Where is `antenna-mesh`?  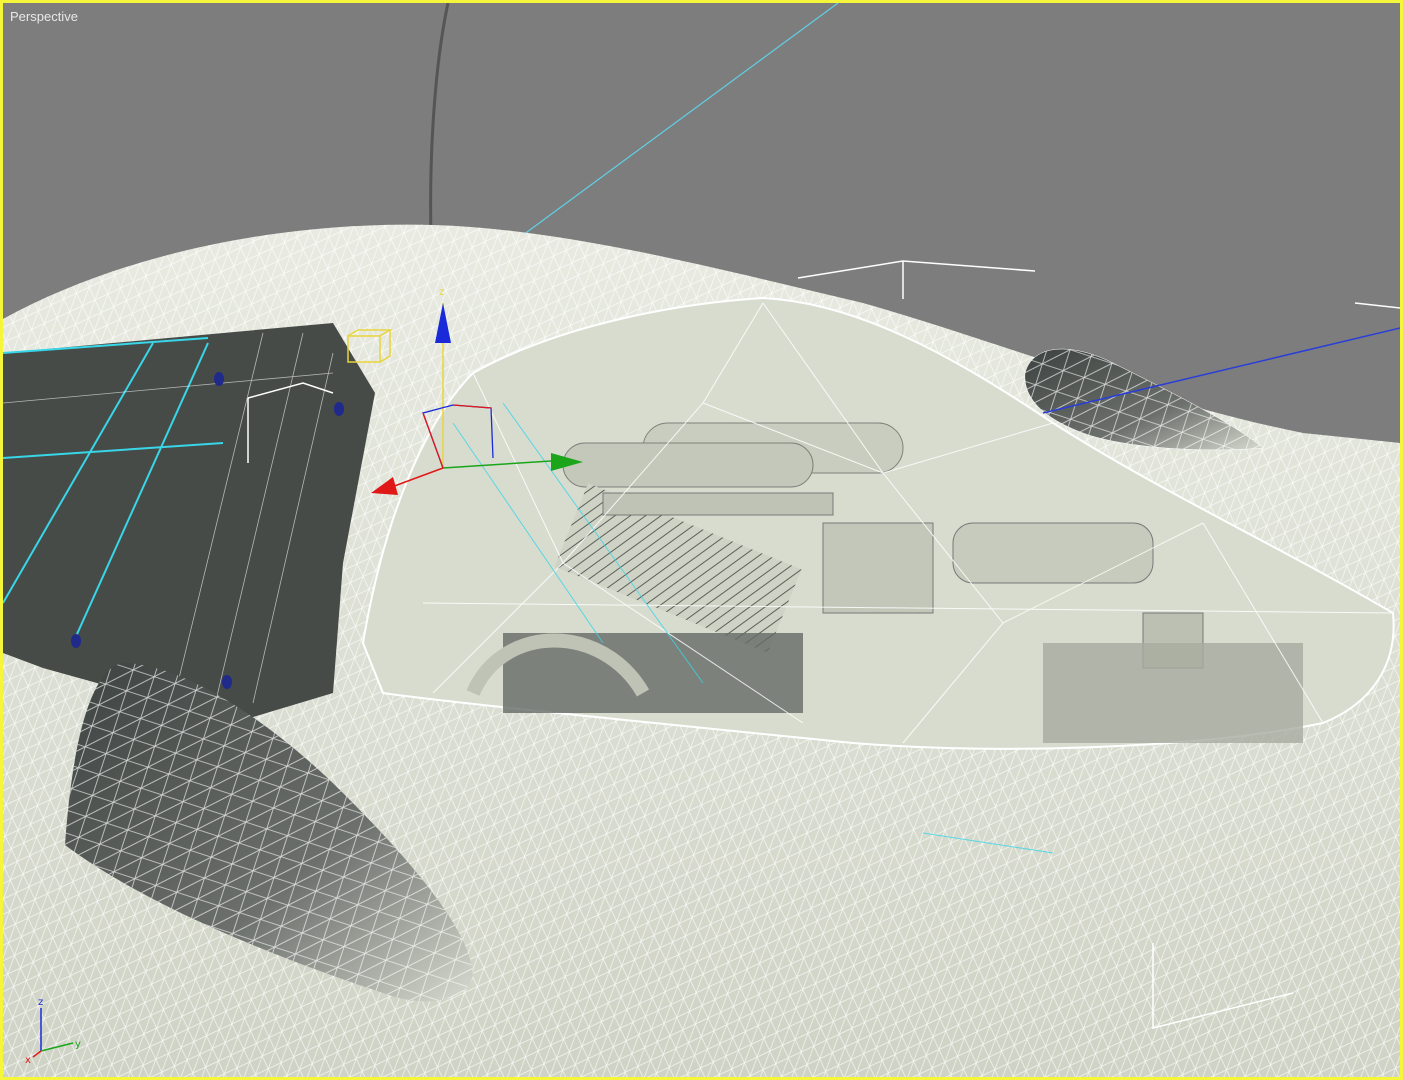
antenna-mesh is located at coordinates (439, 120).